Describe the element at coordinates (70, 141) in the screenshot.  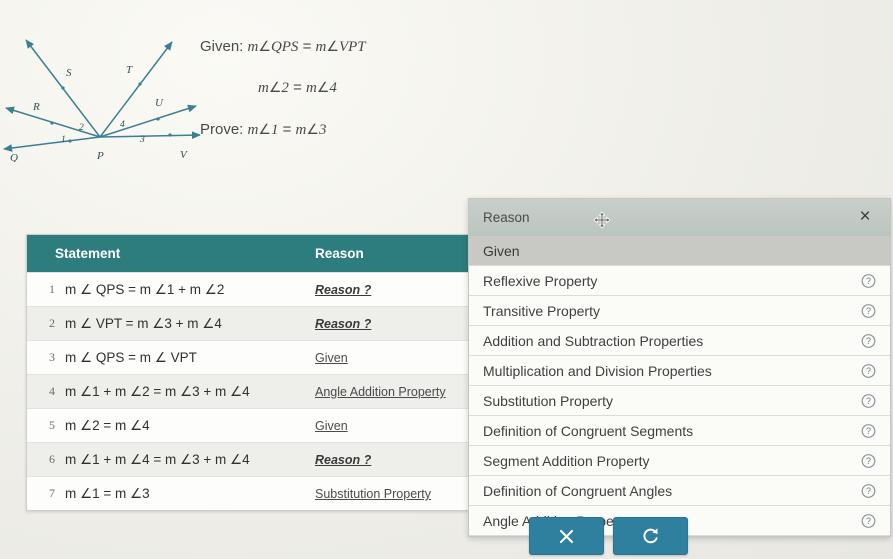
I see `tick-dot-Q` at that location.